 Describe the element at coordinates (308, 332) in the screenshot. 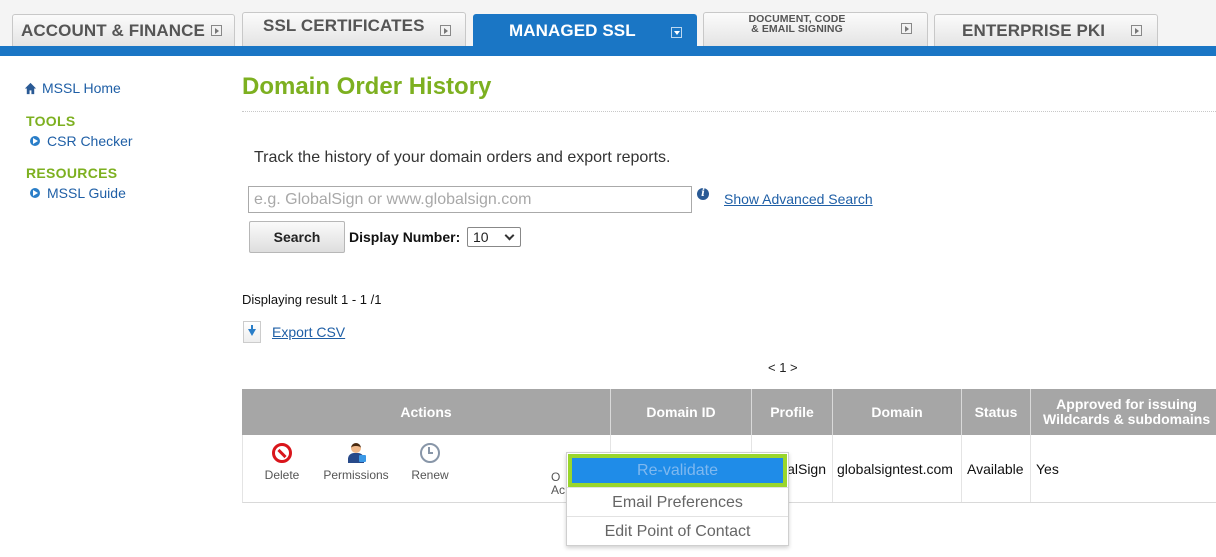

I see `export-csv-link: Export CSV` at that location.